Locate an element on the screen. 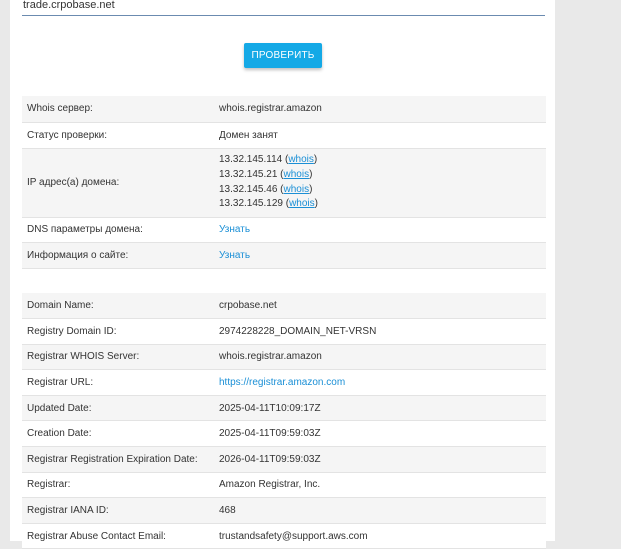  ip-entry: 13.32.145.21 (whois) is located at coordinates (266, 174).